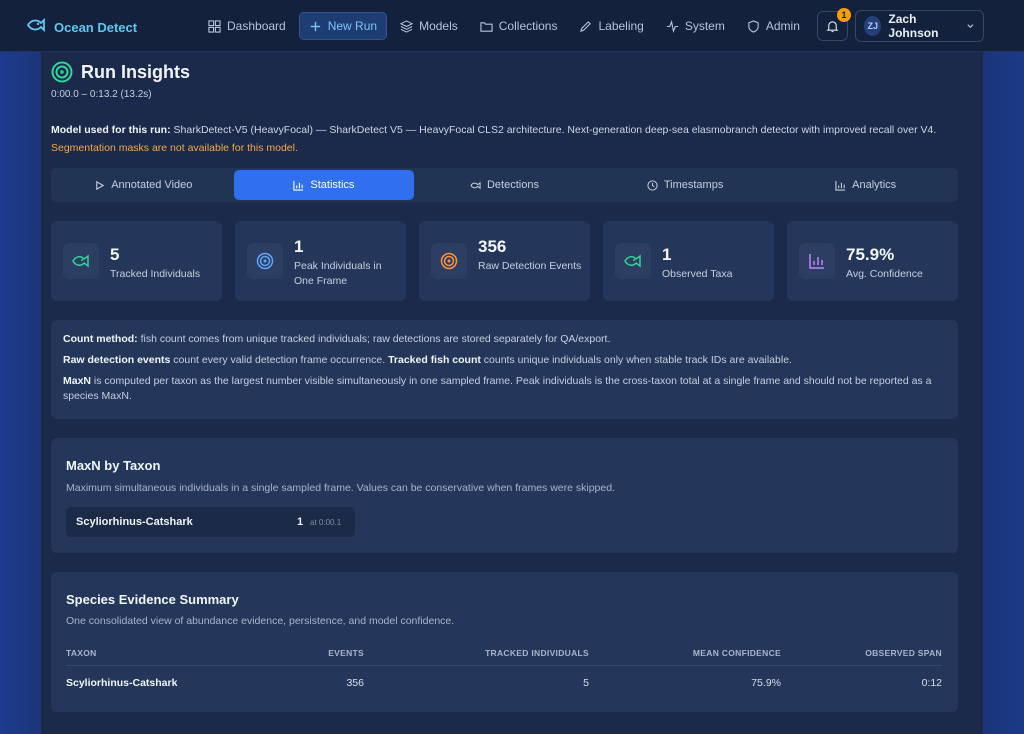  I want to click on nav-dashboard: Dashboard, so click(247, 26).